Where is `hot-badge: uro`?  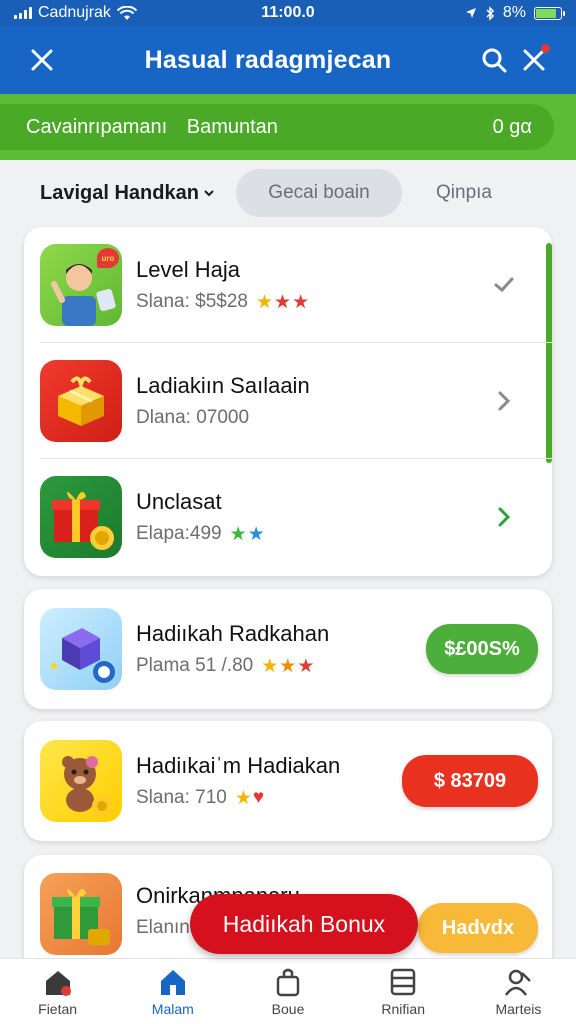 hot-badge: uro is located at coordinates (108, 258).